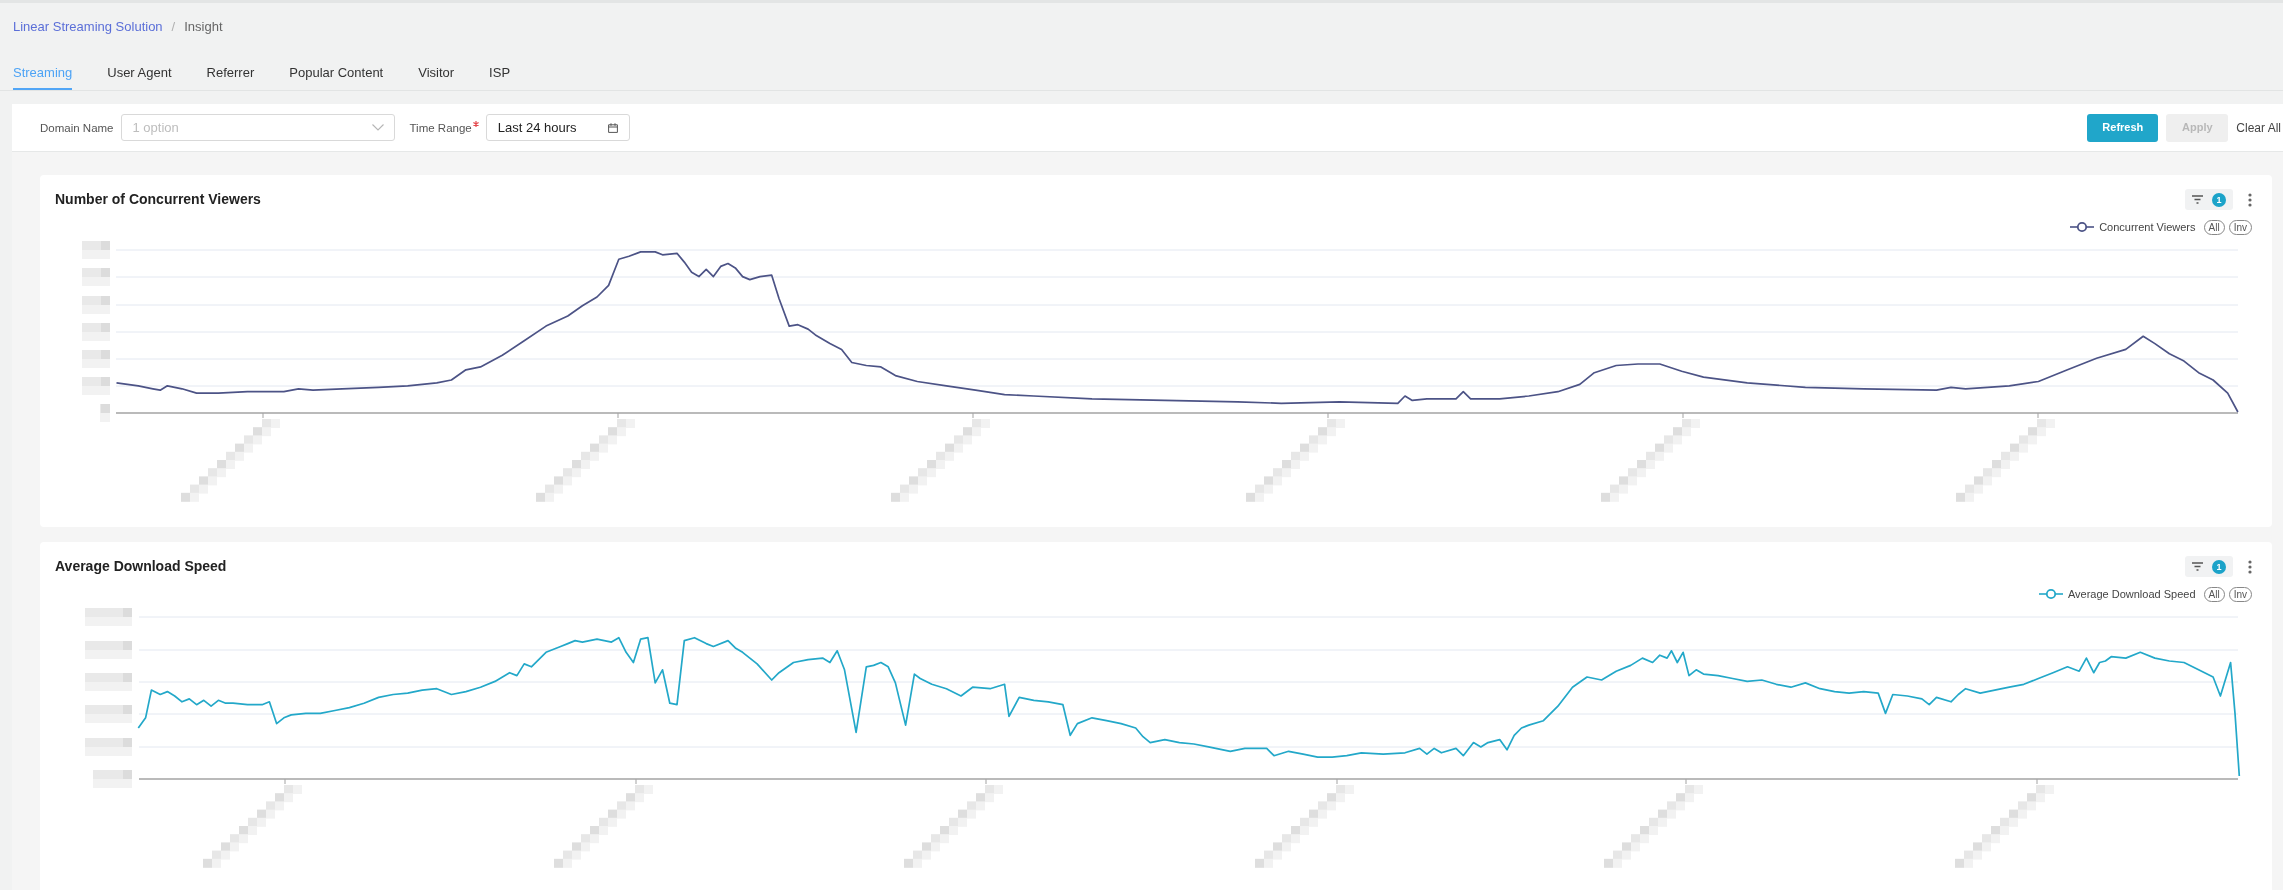 The height and width of the screenshot is (890, 2283). Describe the element at coordinates (440, 128) in the screenshot. I see `field-label: Time Range` at that location.